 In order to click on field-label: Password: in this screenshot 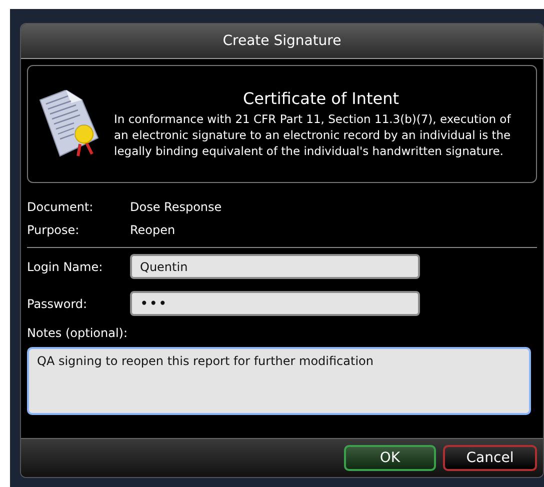, I will do `click(57, 303)`.